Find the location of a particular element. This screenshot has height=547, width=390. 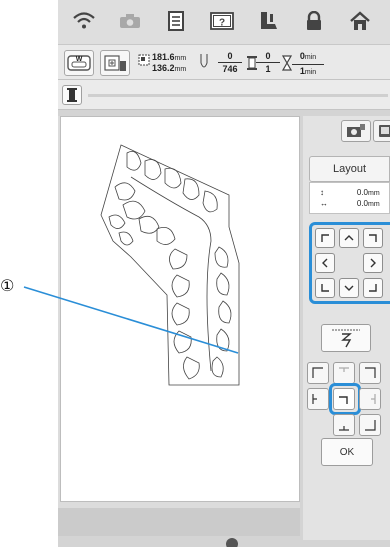

callout-leader-line is located at coordinates (131, 320).